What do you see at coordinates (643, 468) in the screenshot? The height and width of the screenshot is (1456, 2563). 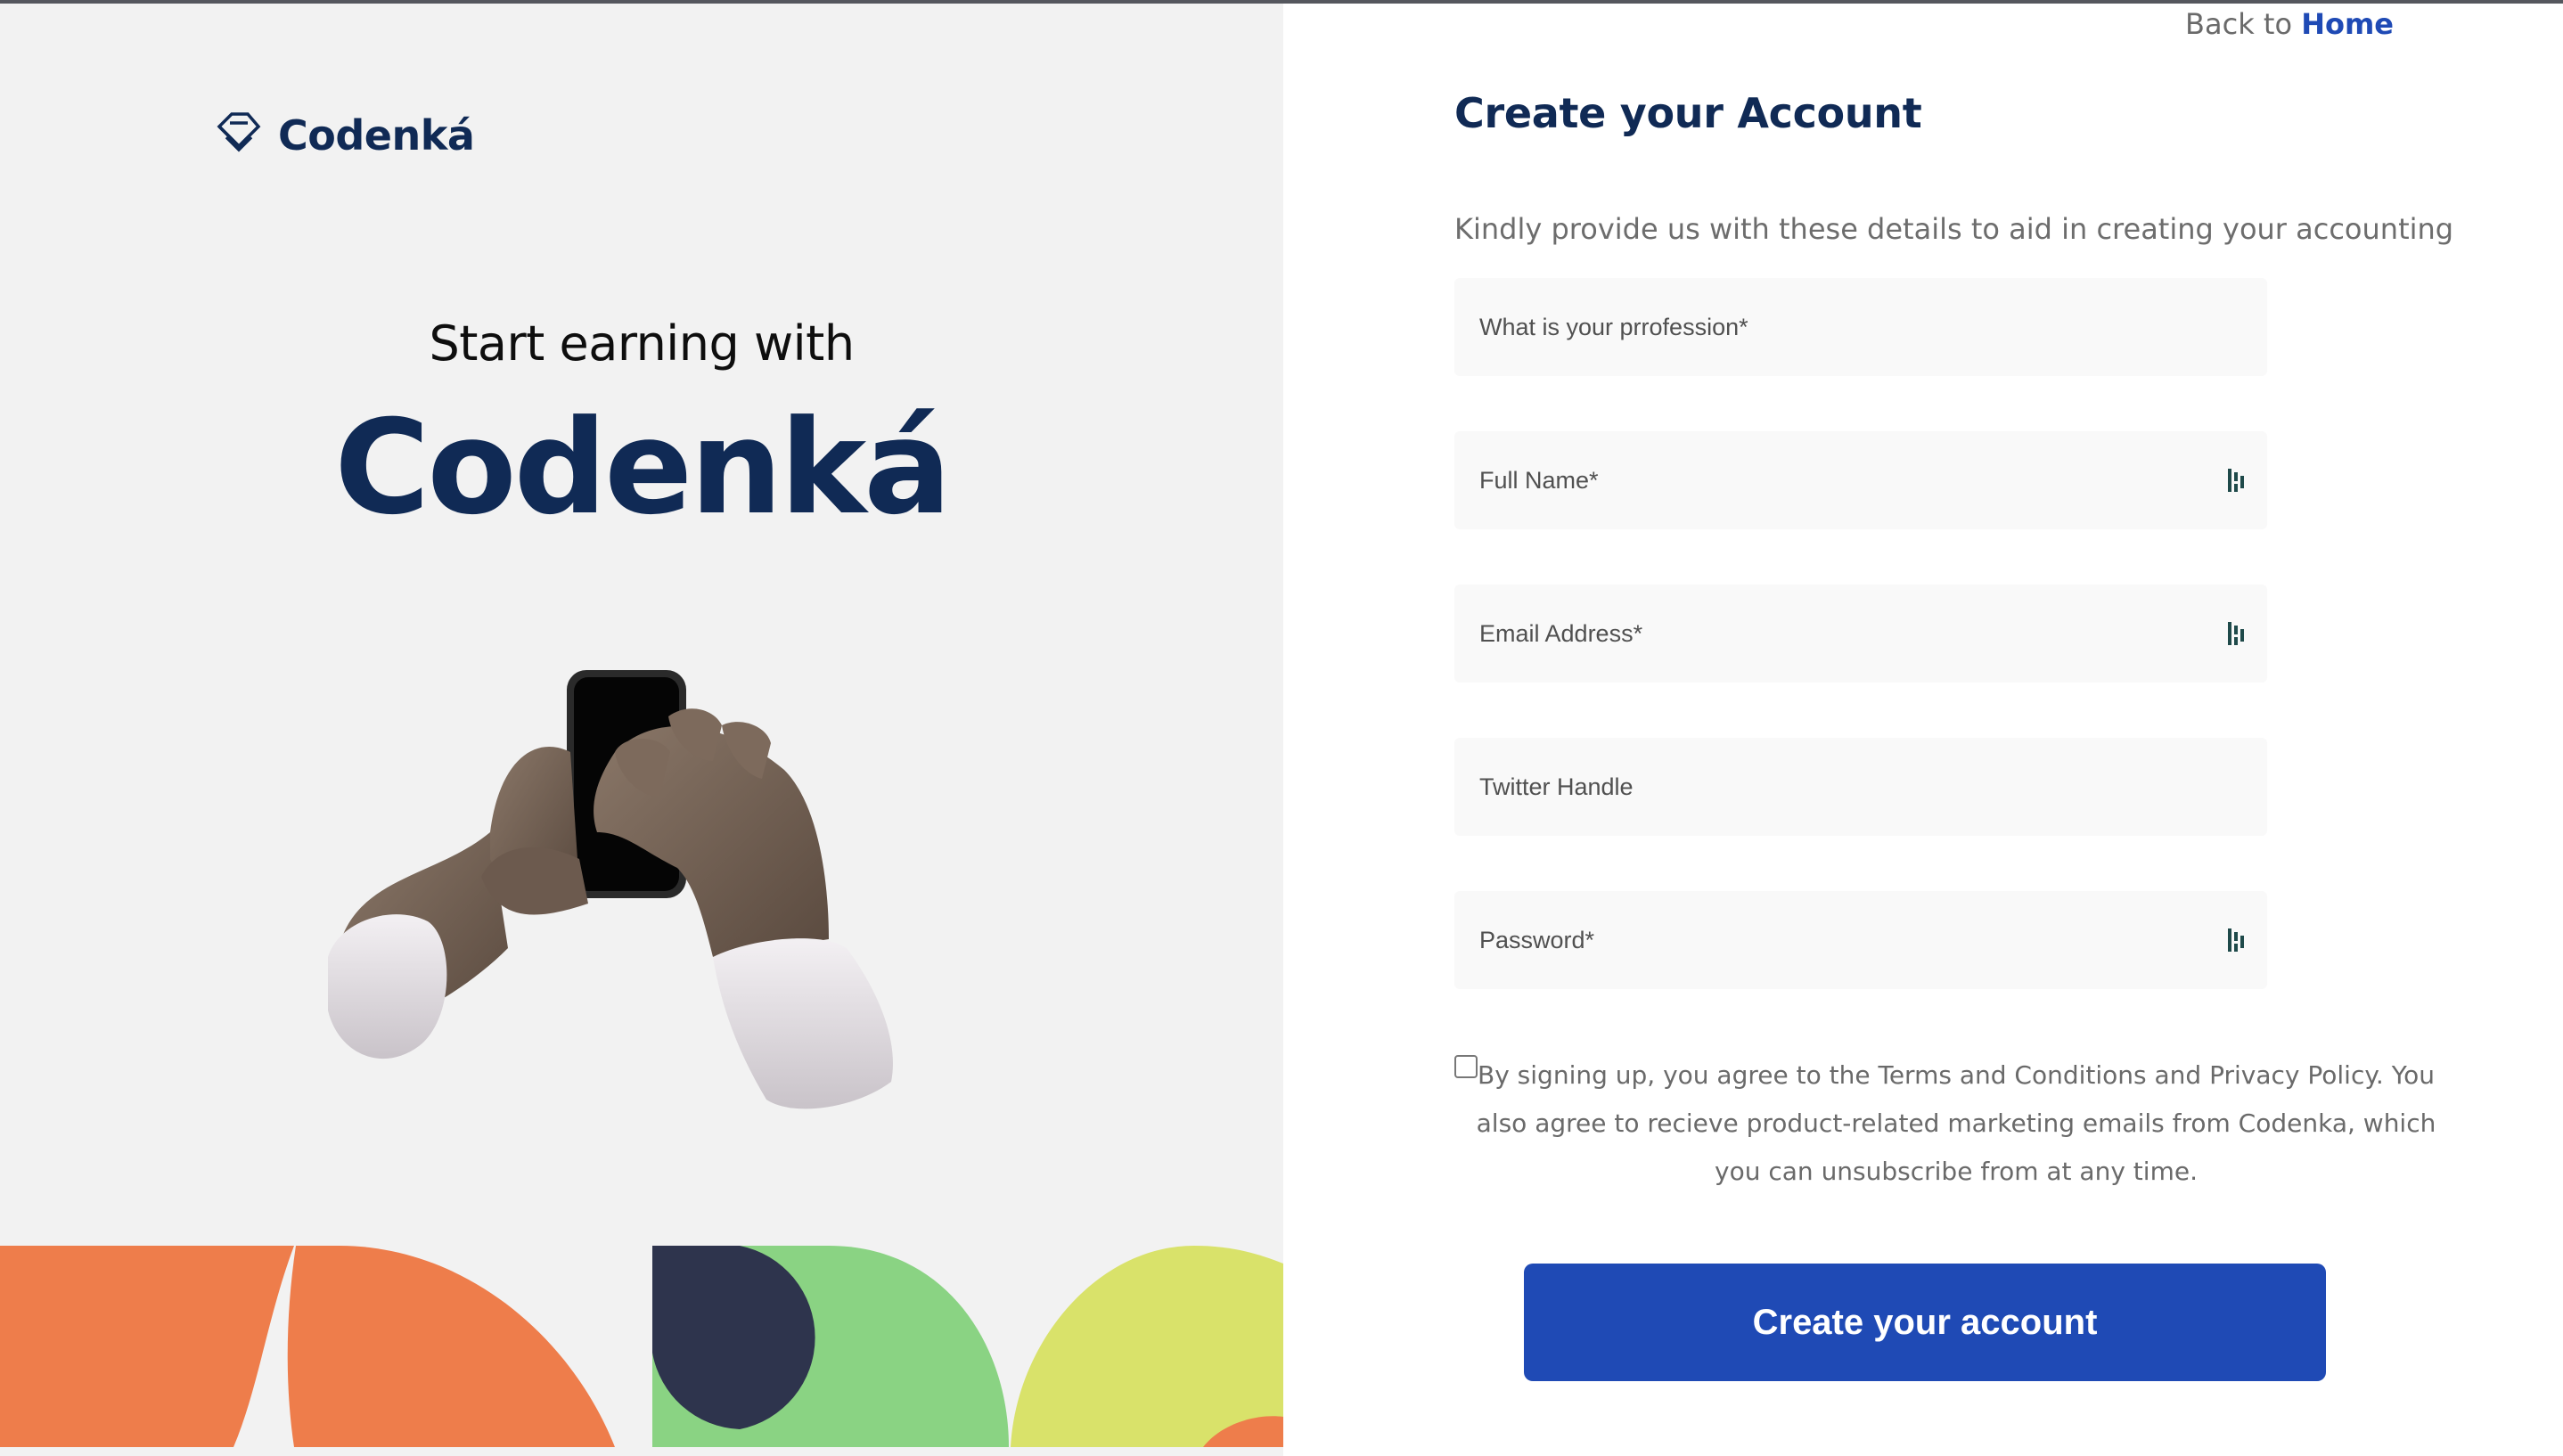 I see `hero-title: Codenká` at bounding box center [643, 468].